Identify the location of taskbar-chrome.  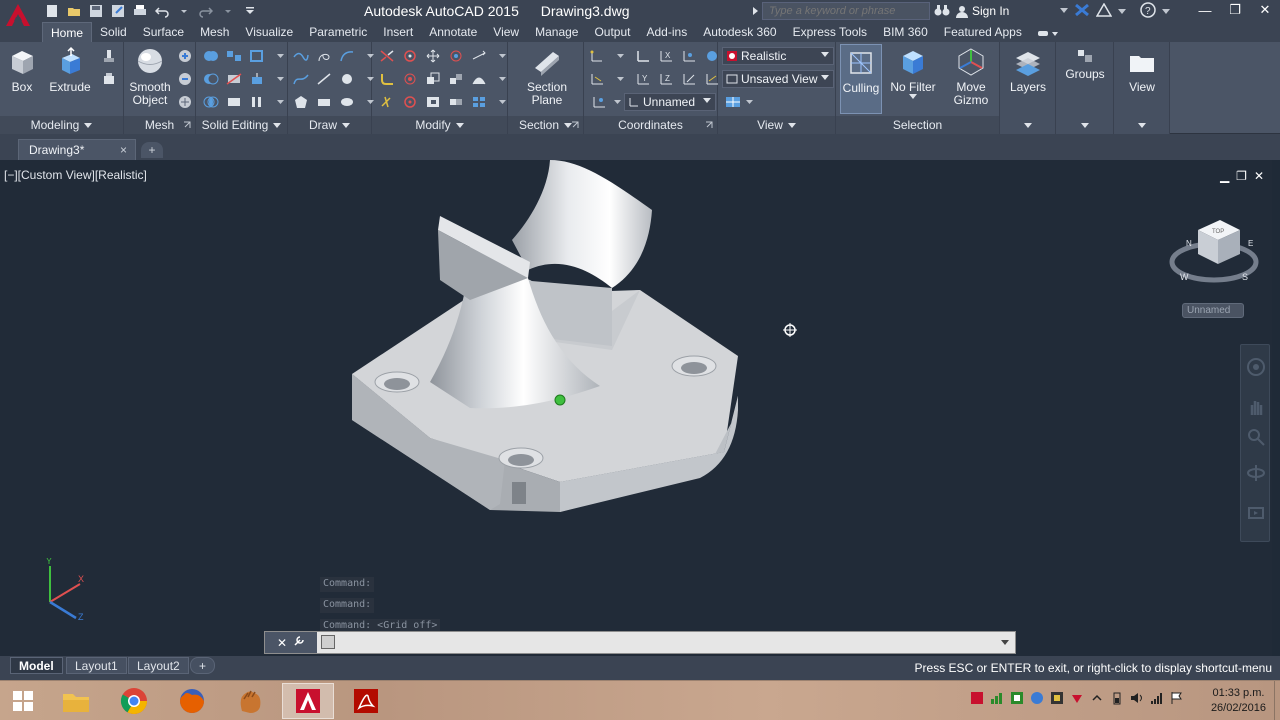
(134, 701).